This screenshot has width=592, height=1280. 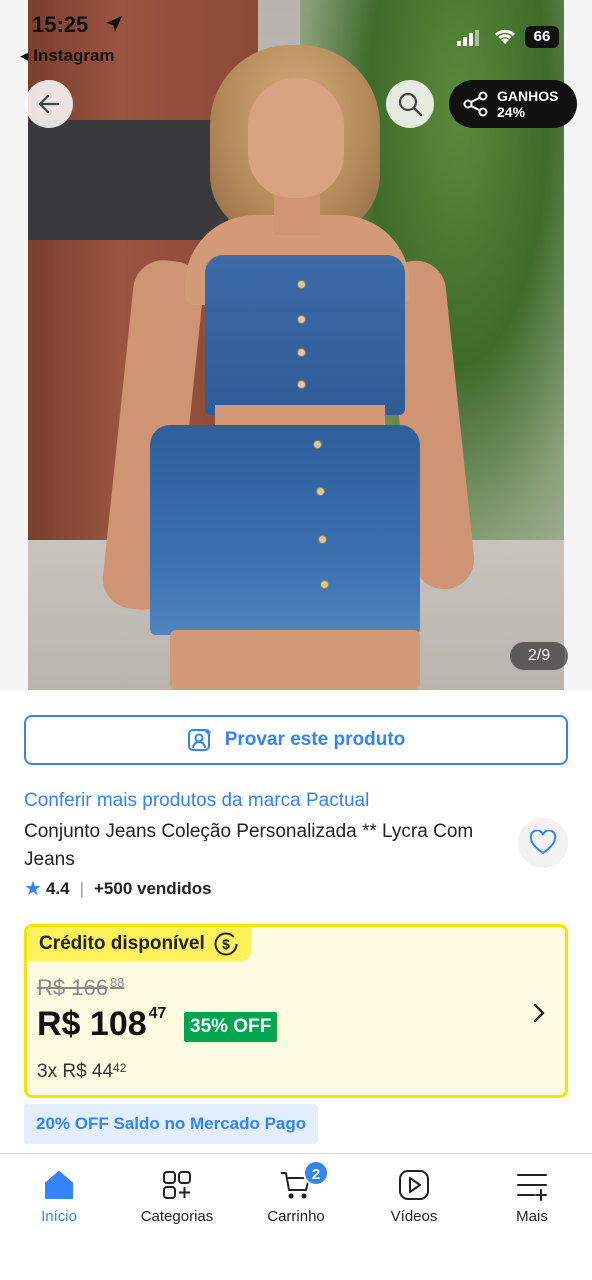 I want to click on try-product-button: Provar este produto, so click(x=296, y=740).